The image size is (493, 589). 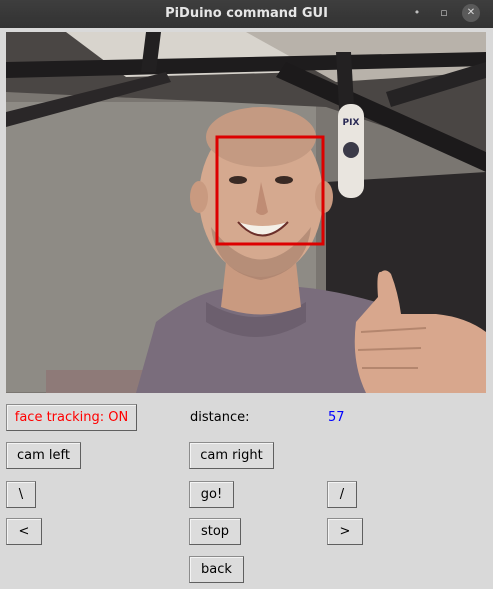 I want to click on face-tracking-label: face tracking: ON, so click(x=71, y=417).